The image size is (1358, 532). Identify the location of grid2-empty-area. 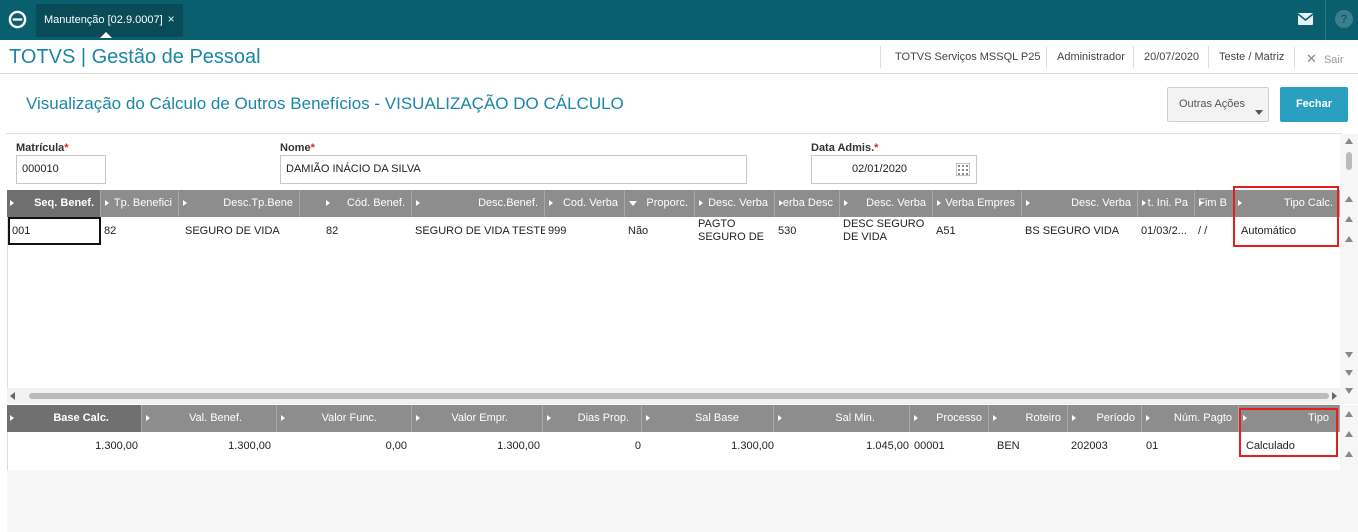
(673, 501).